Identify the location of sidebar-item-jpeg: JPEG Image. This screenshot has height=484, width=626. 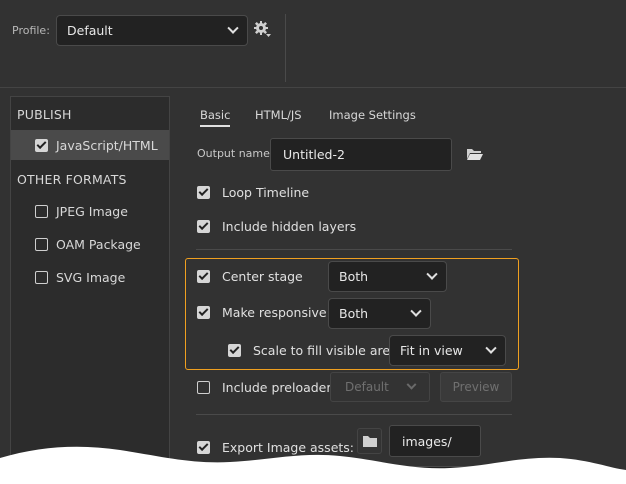
(81, 211).